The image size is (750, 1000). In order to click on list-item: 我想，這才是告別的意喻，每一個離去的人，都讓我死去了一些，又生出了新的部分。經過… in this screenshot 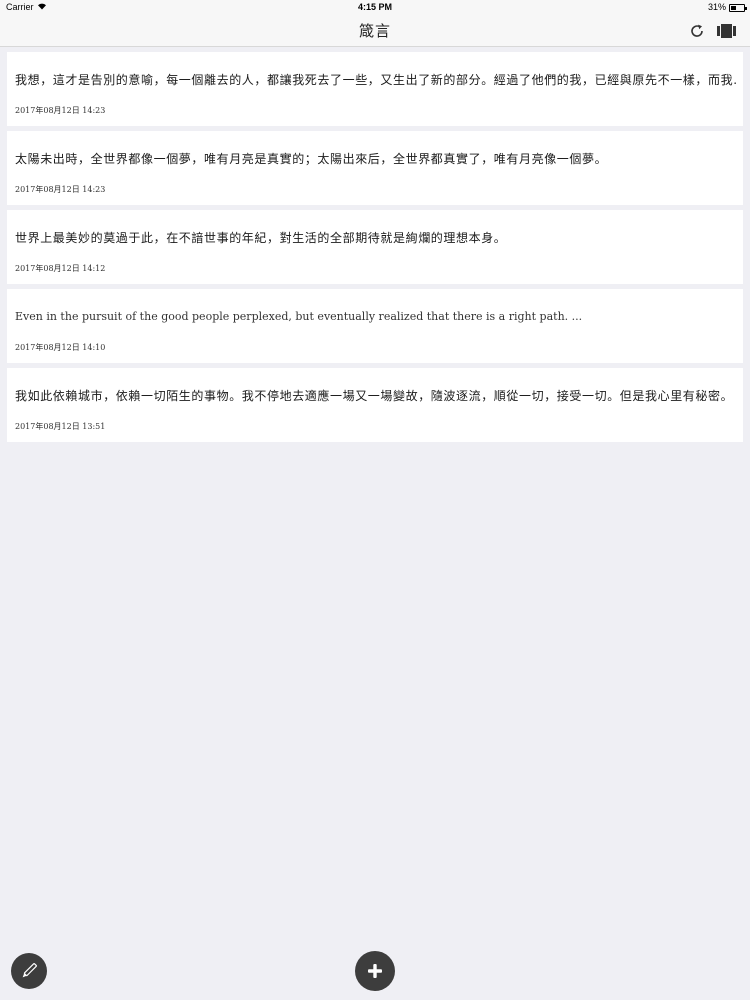, I will do `click(375, 89)`.